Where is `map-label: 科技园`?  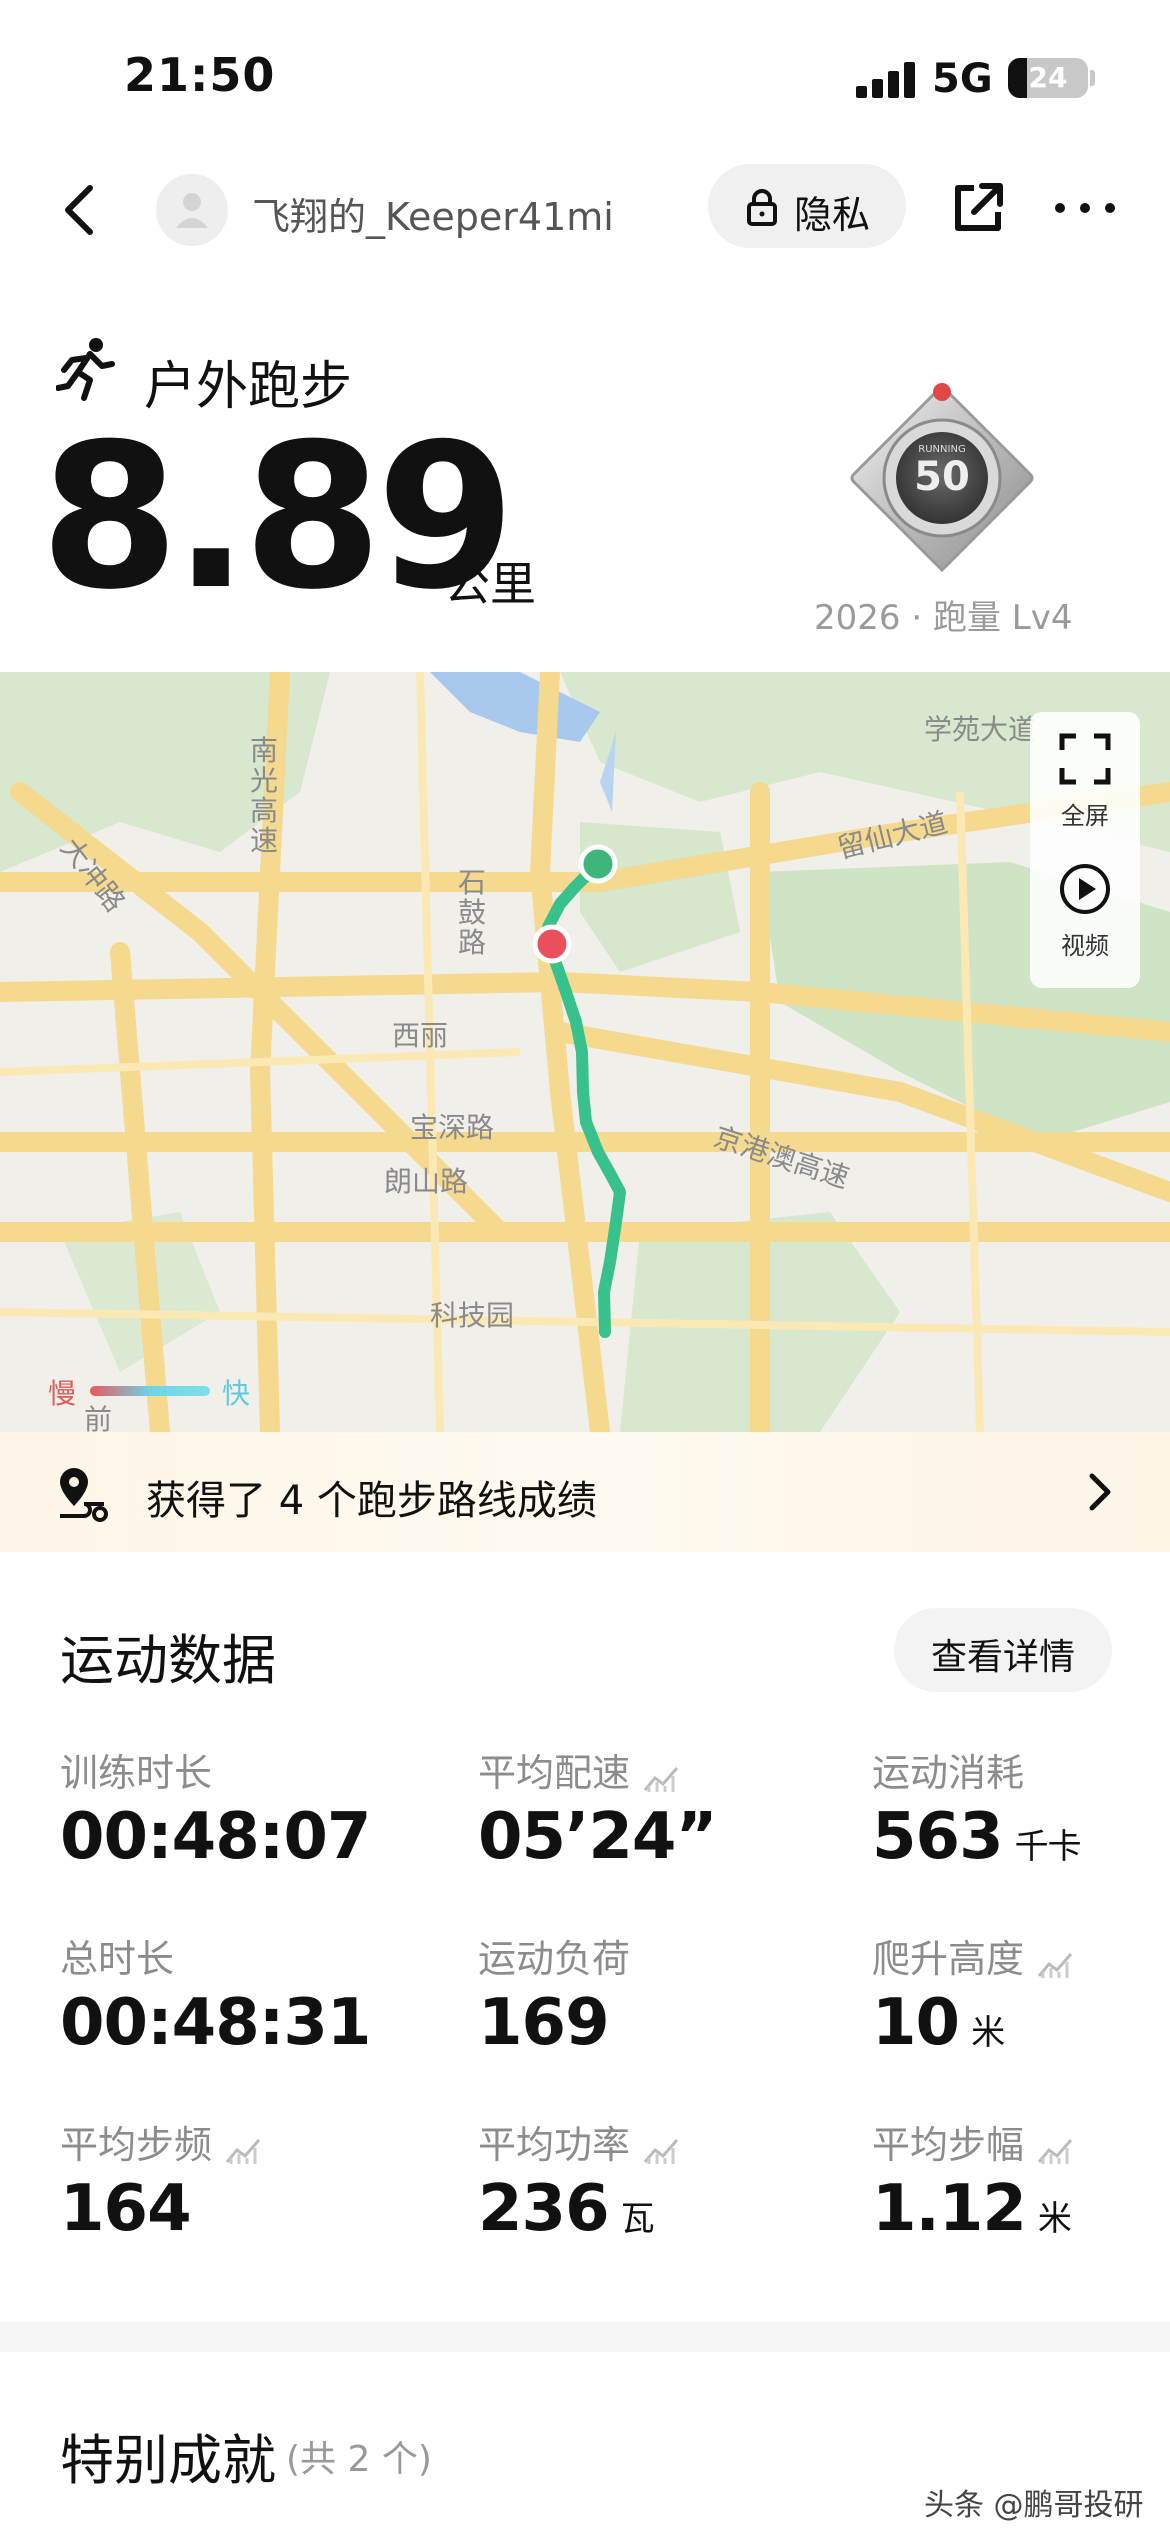 map-label: 科技园 is located at coordinates (472, 1315).